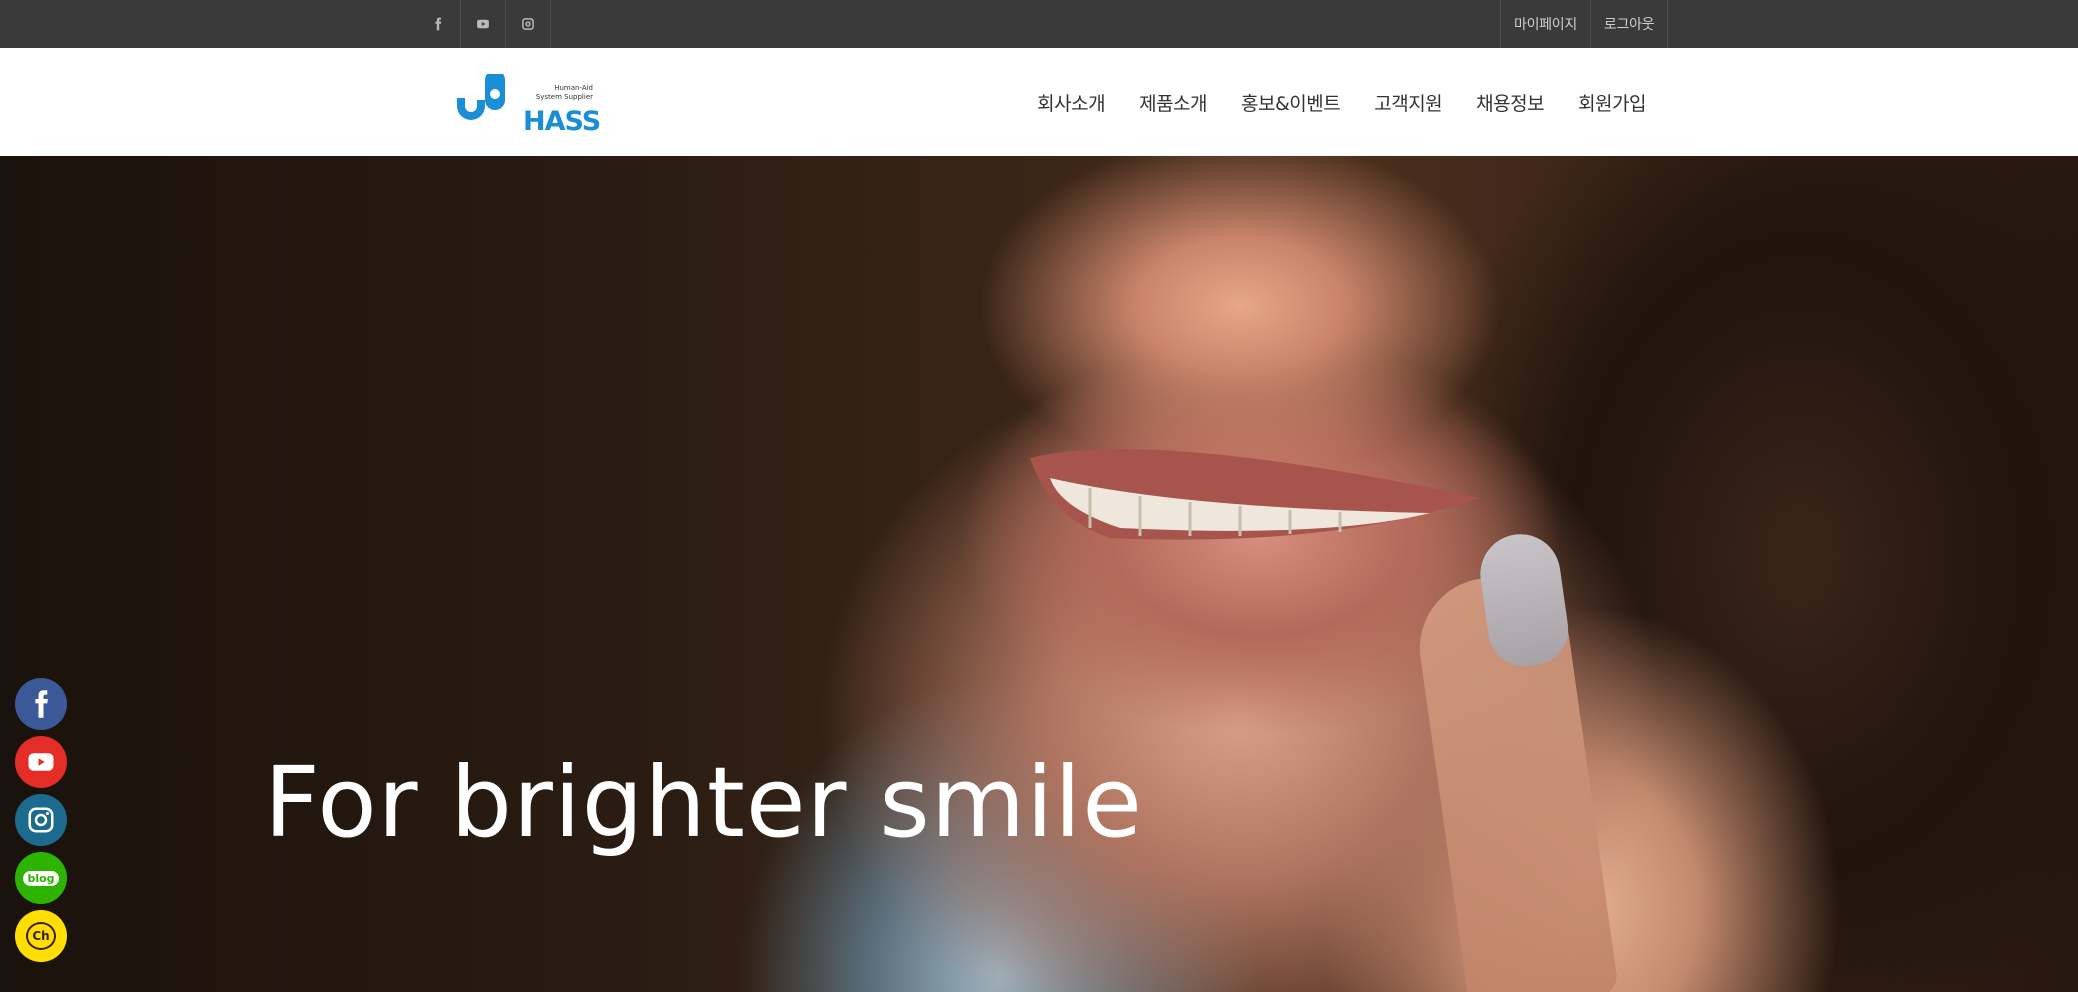 This screenshot has height=992, width=2078. I want to click on kakao-channel-icon: Ch, so click(41, 936).